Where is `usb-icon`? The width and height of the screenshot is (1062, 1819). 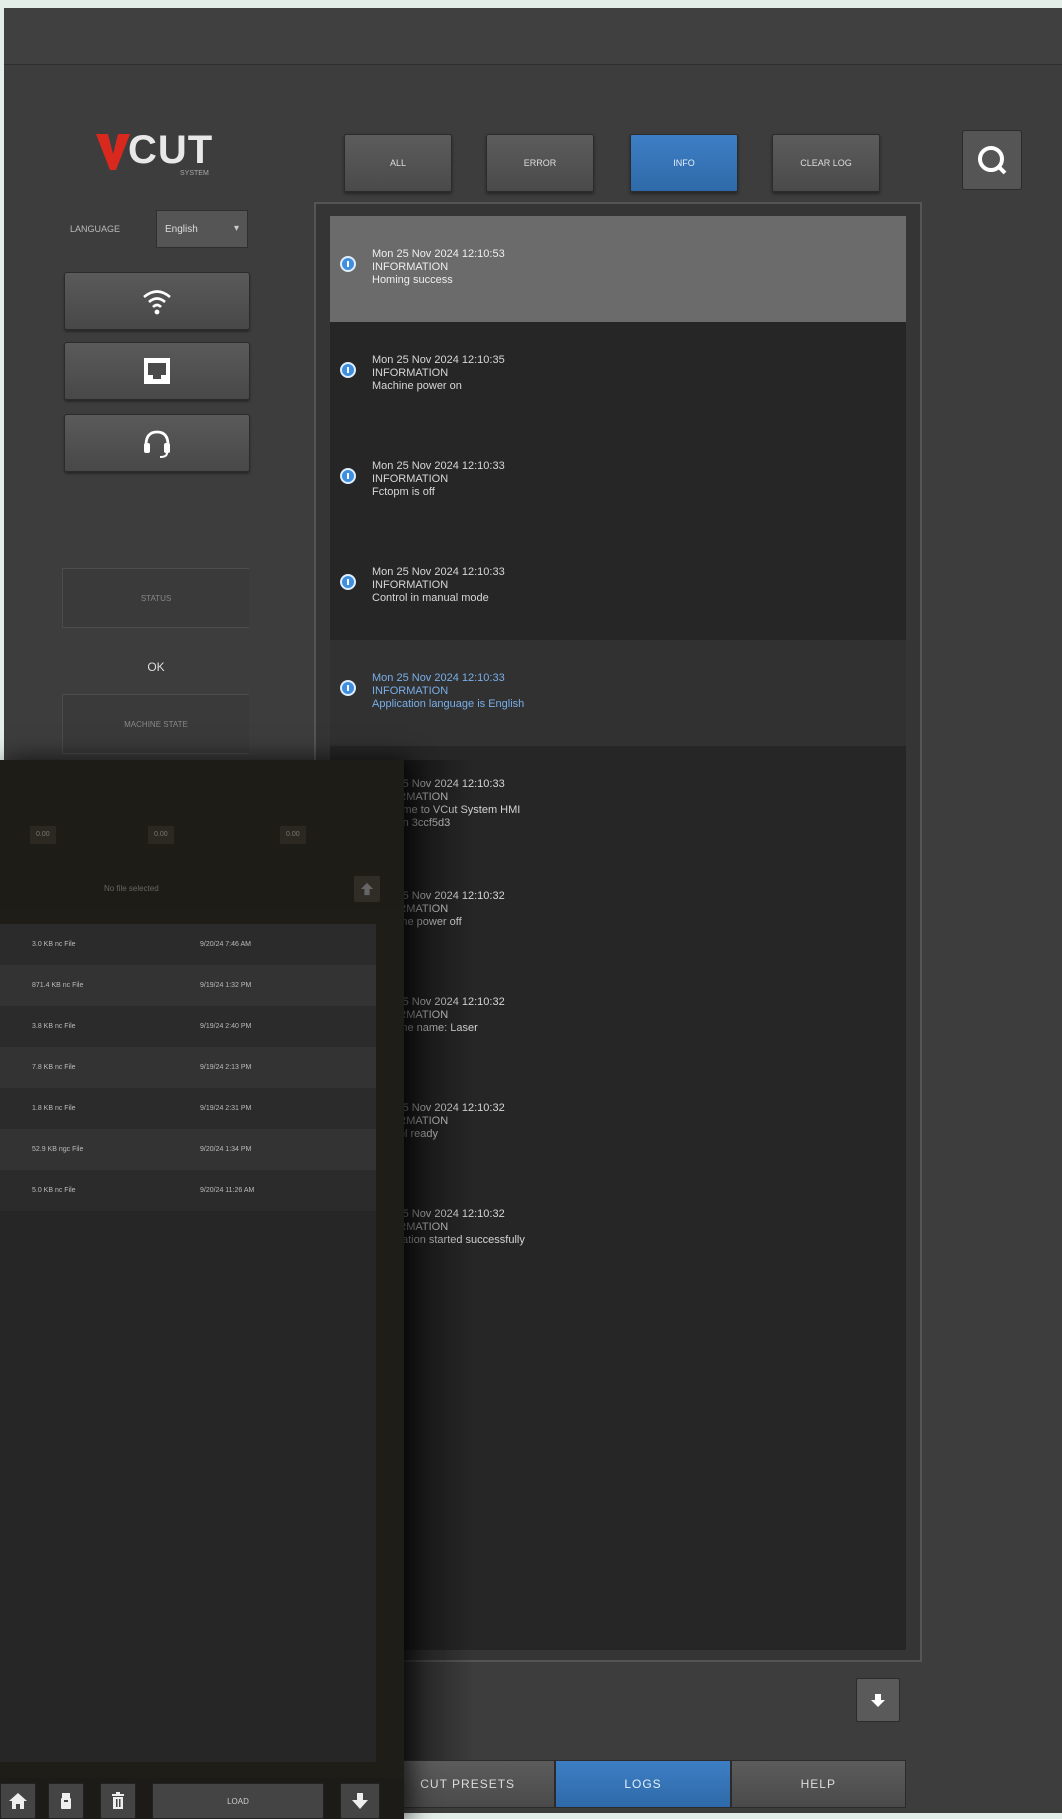 usb-icon is located at coordinates (66, 1801).